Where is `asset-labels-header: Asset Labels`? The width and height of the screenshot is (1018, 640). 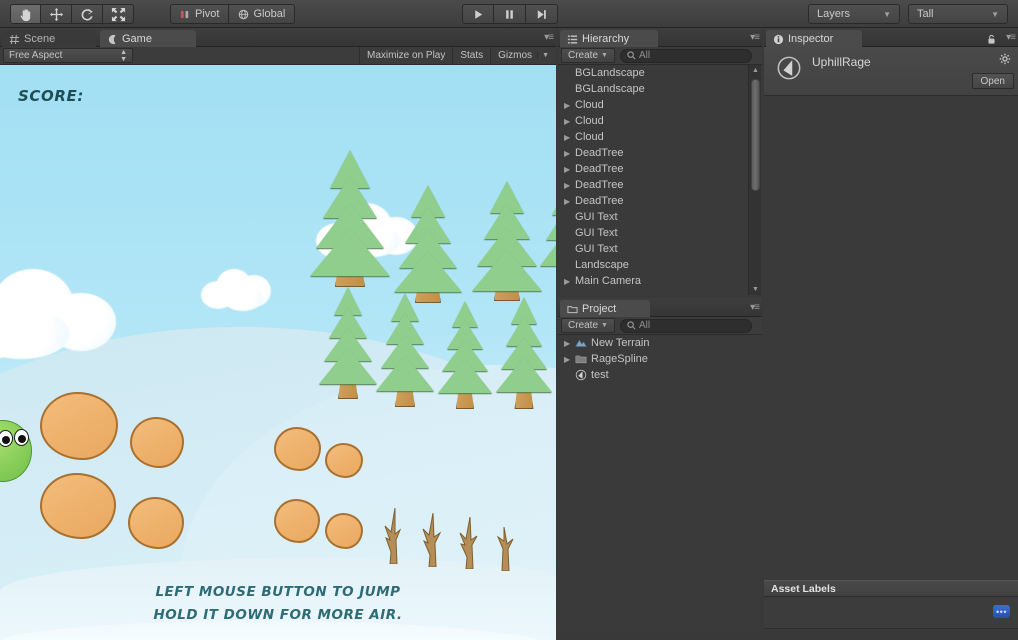
asset-labels-header: Asset Labels is located at coordinates (891, 588).